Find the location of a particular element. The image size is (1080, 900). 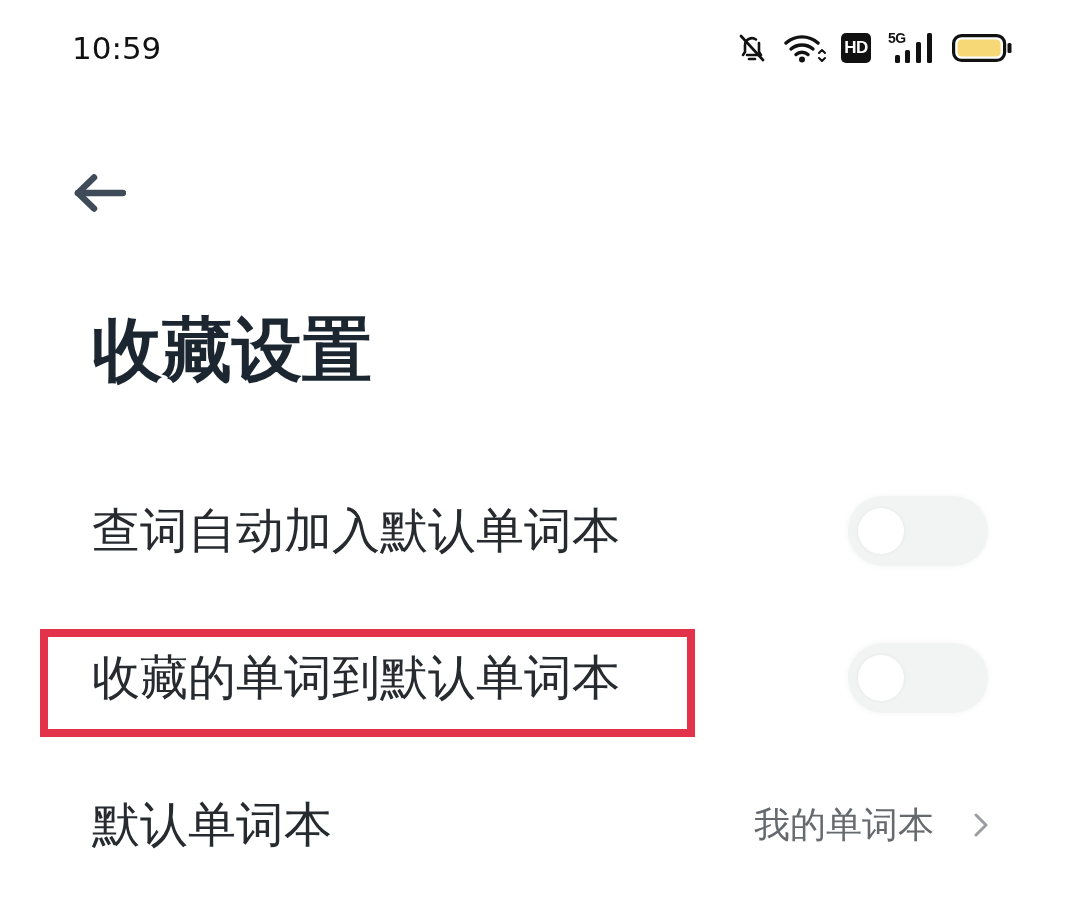

setting-value: 我的单词本 is located at coordinates (844, 824).